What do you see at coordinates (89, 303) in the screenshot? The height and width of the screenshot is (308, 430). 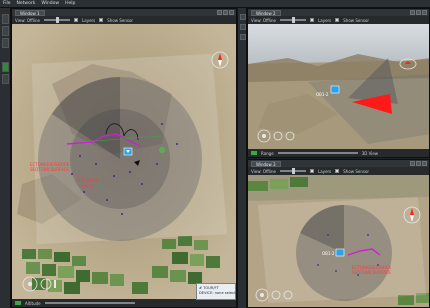 I see `altitude-slider` at bounding box center [89, 303].